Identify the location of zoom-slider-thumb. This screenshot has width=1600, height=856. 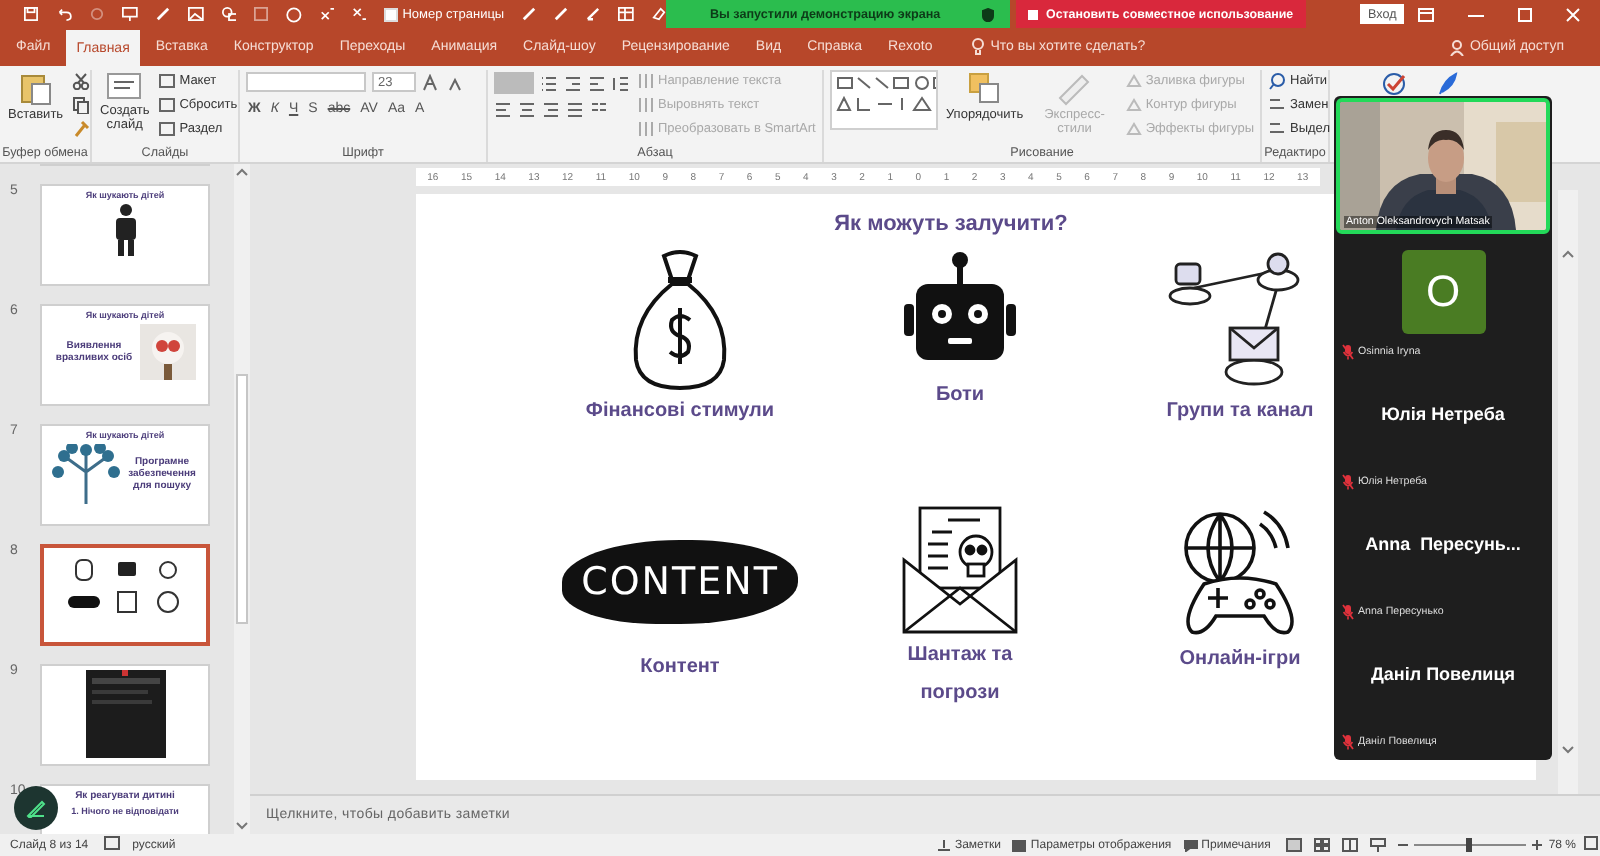
(1468, 845).